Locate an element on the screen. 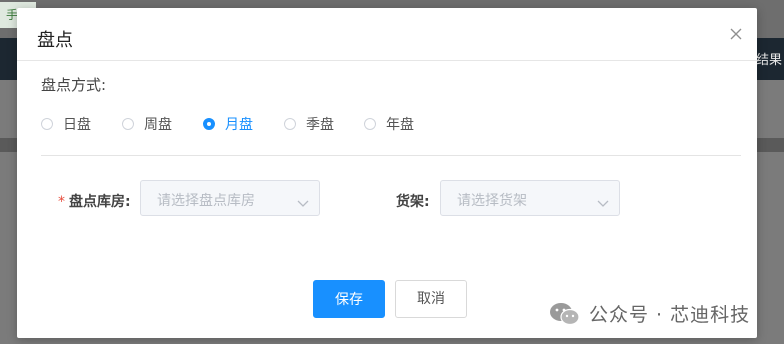 This screenshot has width=784, height=344. radio-yearly: 年盘 is located at coordinates (394, 124).